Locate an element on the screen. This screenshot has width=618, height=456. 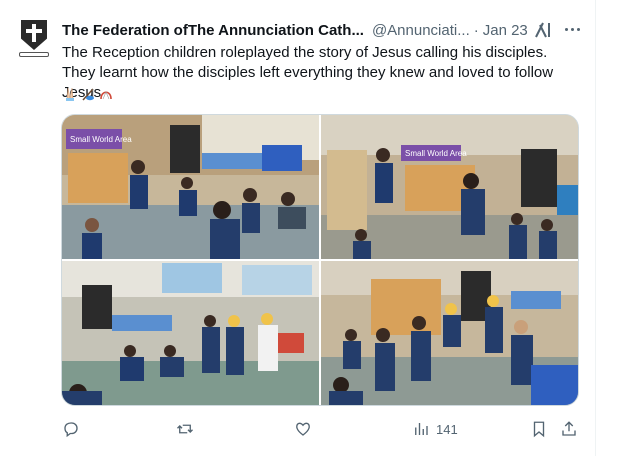
tweet-emoji-row is located at coordinates (88, 94).